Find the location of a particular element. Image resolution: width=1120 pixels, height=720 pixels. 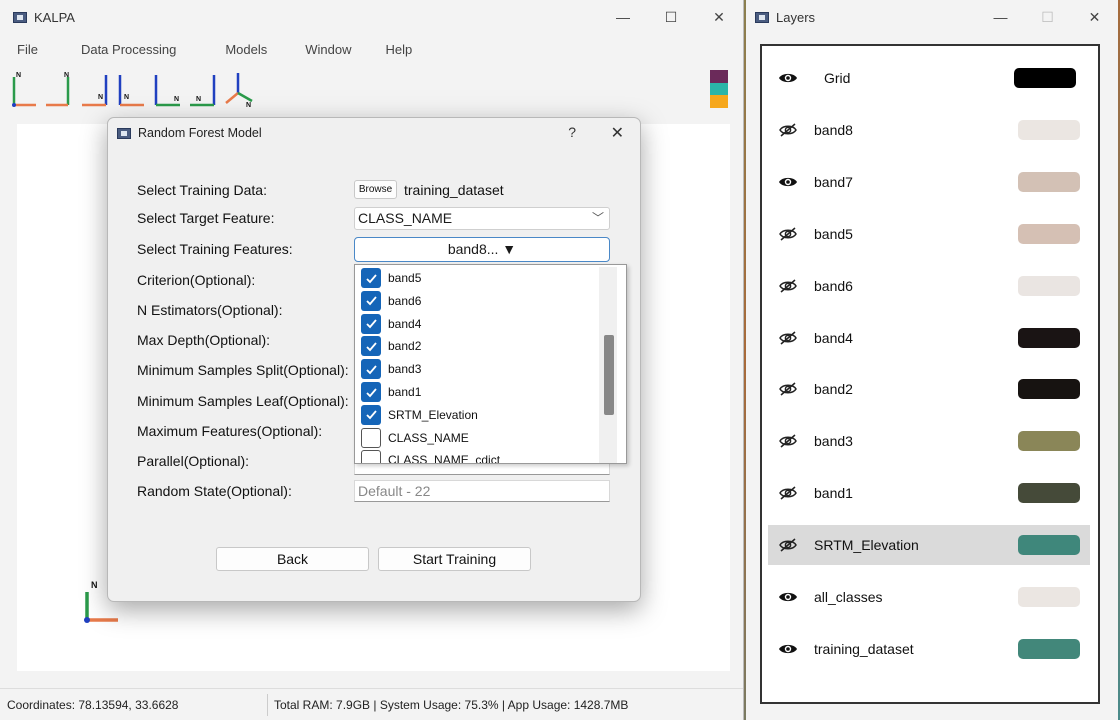

dropdown-scrollbar is located at coordinates (608, 365).